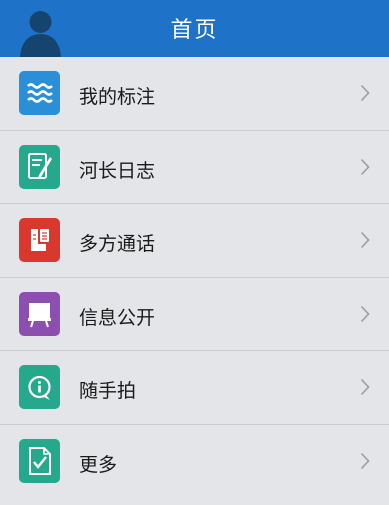  What do you see at coordinates (98, 464) in the screenshot?
I see `menu-item-label: 更多` at bounding box center [98, 464].